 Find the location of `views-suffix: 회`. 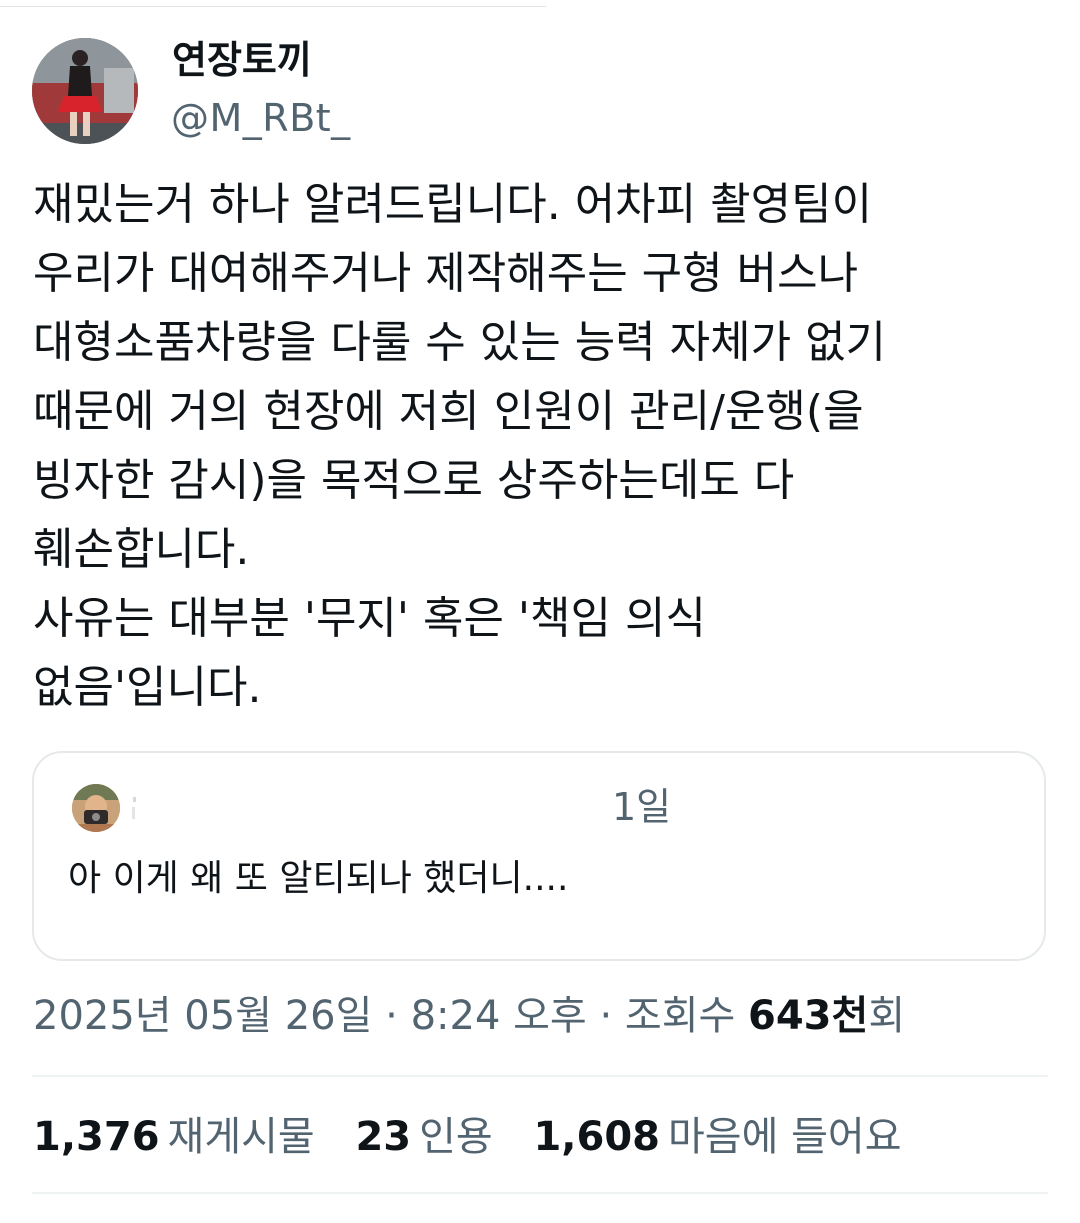

views-suffix: 회 is located at coordinates (887, 1016).